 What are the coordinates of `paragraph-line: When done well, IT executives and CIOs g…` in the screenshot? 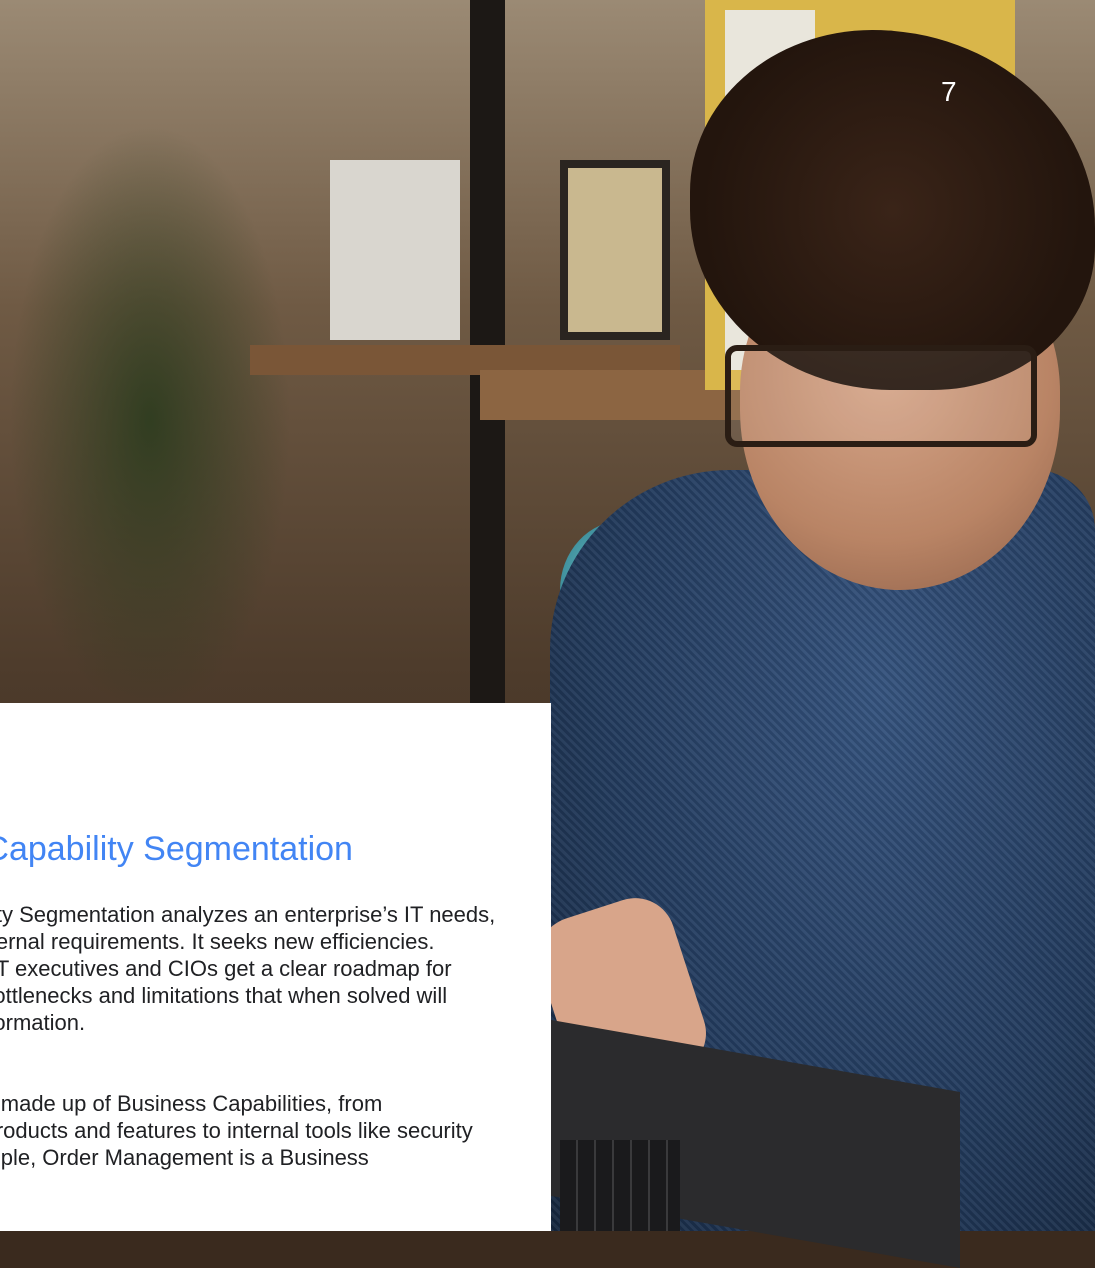 It's located at (226, 968).